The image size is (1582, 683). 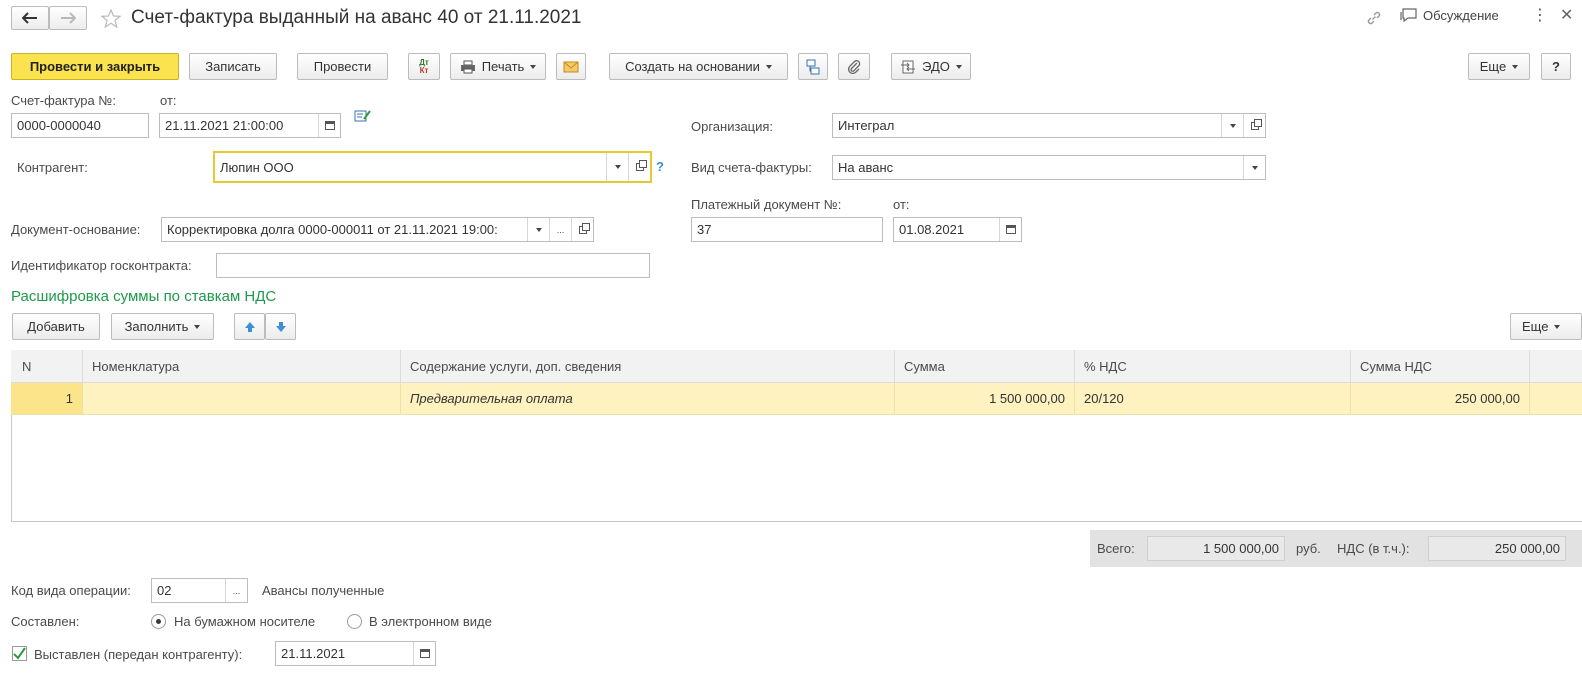 I want to click on create-based-on-button: Создать на основании, so click(x=698, y=66).